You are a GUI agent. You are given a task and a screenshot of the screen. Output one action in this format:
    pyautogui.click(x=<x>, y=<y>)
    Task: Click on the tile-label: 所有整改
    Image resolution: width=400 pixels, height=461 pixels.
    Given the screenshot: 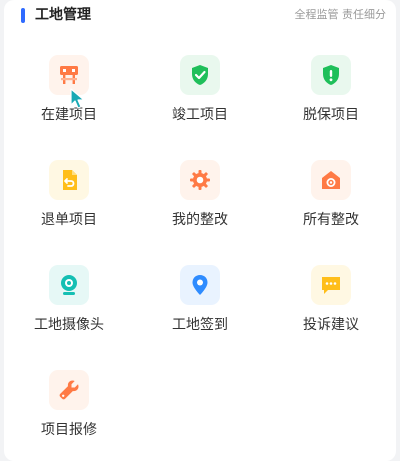 What is the action you would take?
    pyautogui.click(x=331, y=220)
    